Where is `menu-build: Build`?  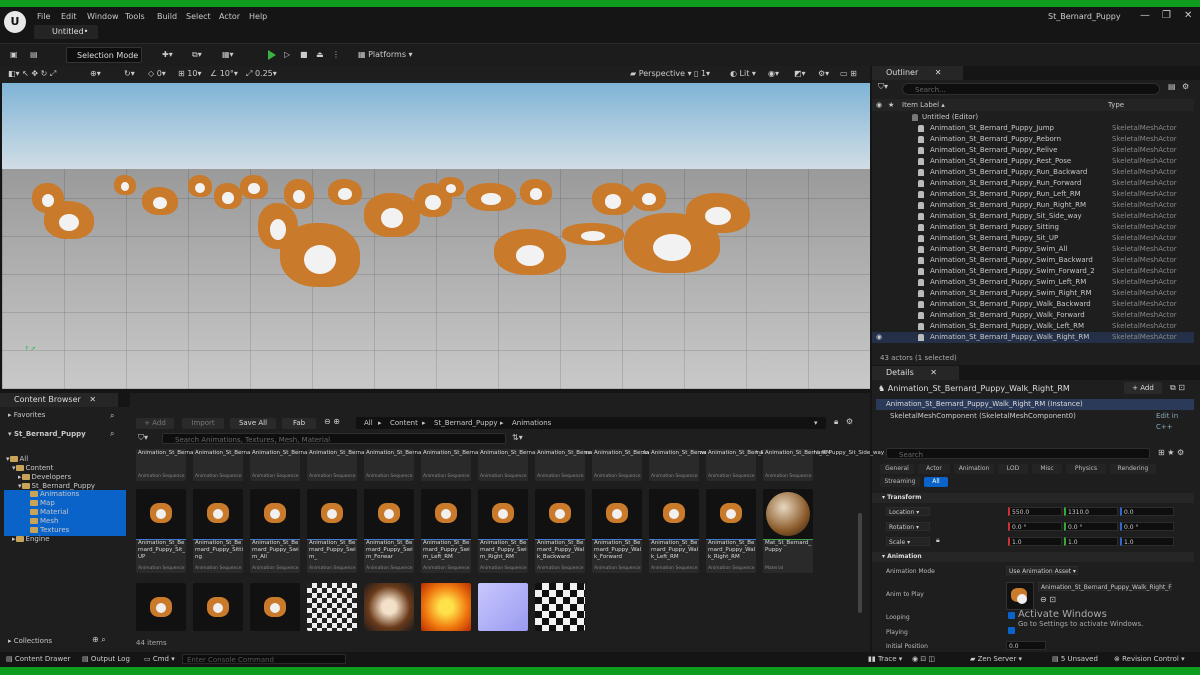 menu-build: Build is located at coordinates (167, 16).